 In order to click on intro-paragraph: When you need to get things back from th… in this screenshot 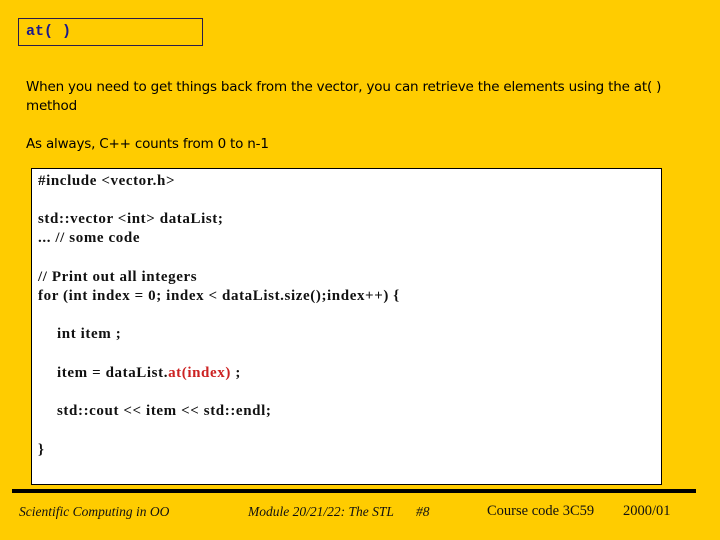, I will do `click(344, 96)`.